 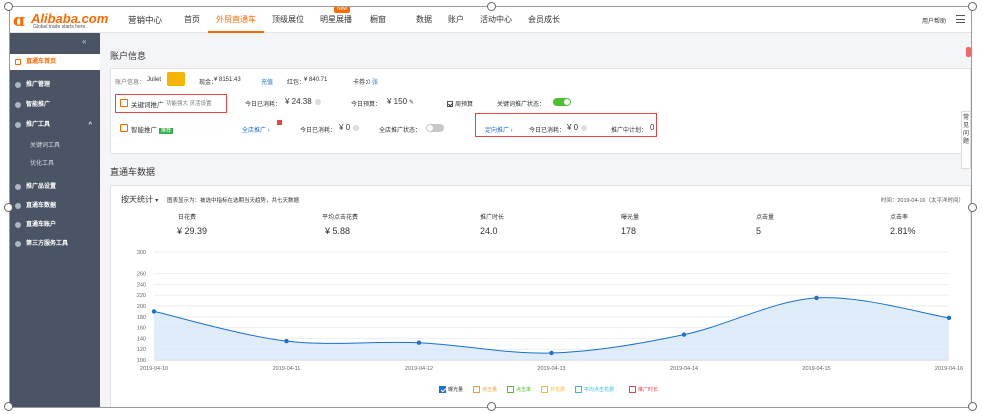 What do you see at coordinates (296, 83) in the screenshot?
I see `redpacket-label: 红包：` at bounding box center [296, 83].